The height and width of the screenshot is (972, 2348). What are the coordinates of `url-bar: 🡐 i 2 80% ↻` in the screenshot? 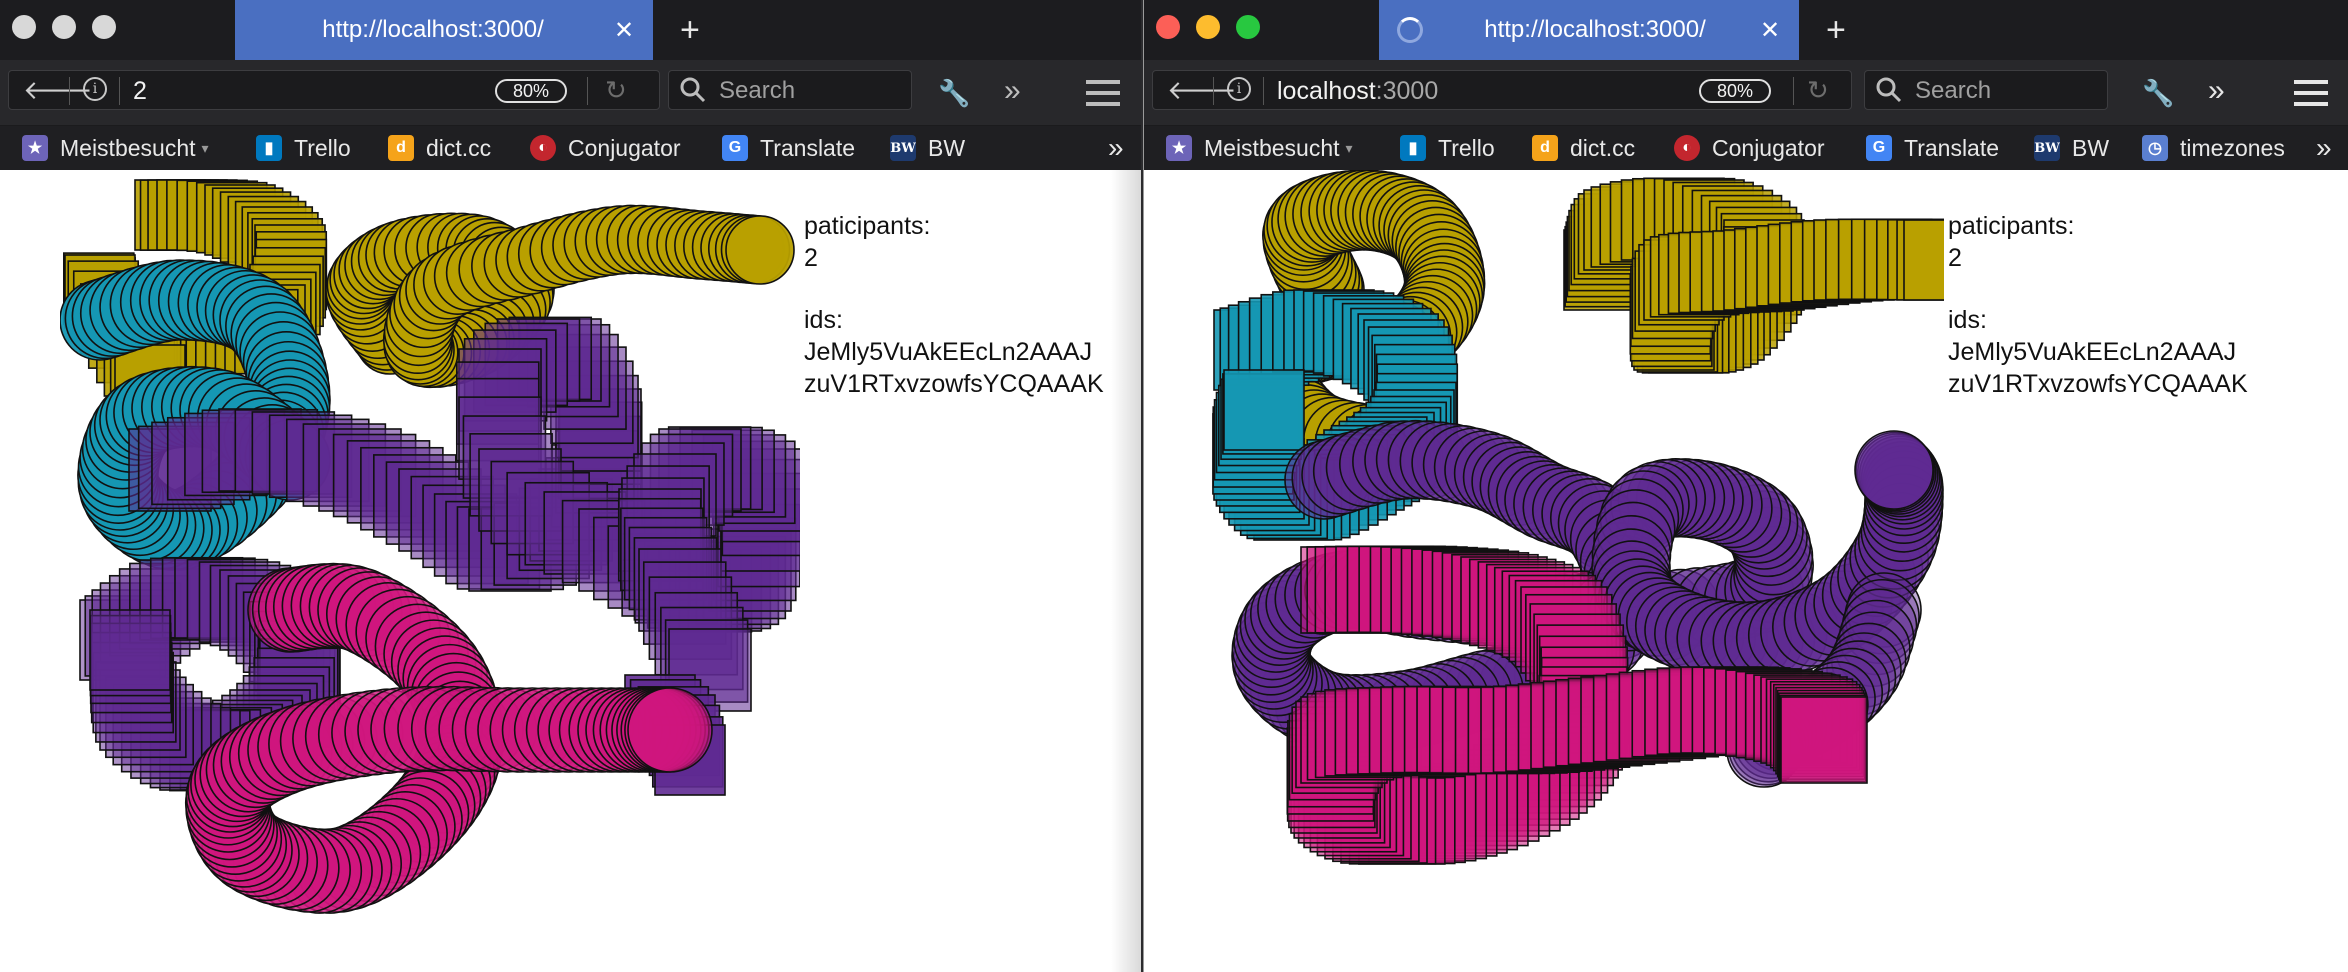 It's located at (334, 90).